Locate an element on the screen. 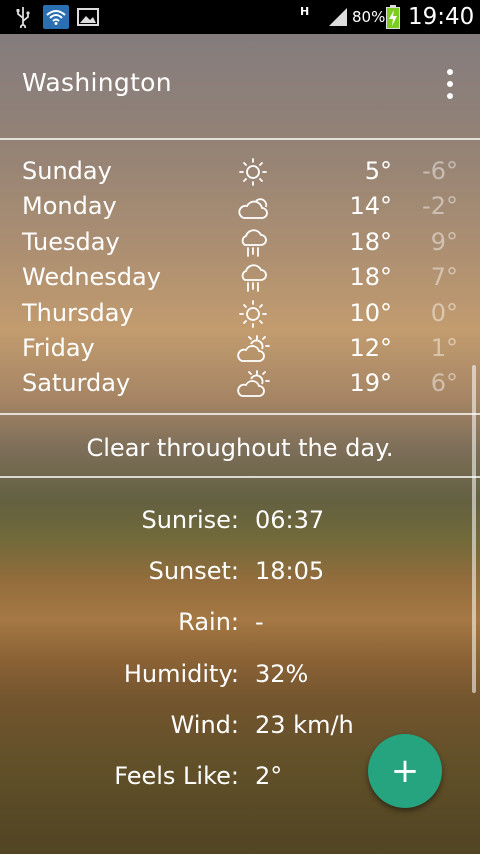 Image resolution: width=480 pixels, height=854 pixels. plus-icon: + is located at coordinates (405, 771).